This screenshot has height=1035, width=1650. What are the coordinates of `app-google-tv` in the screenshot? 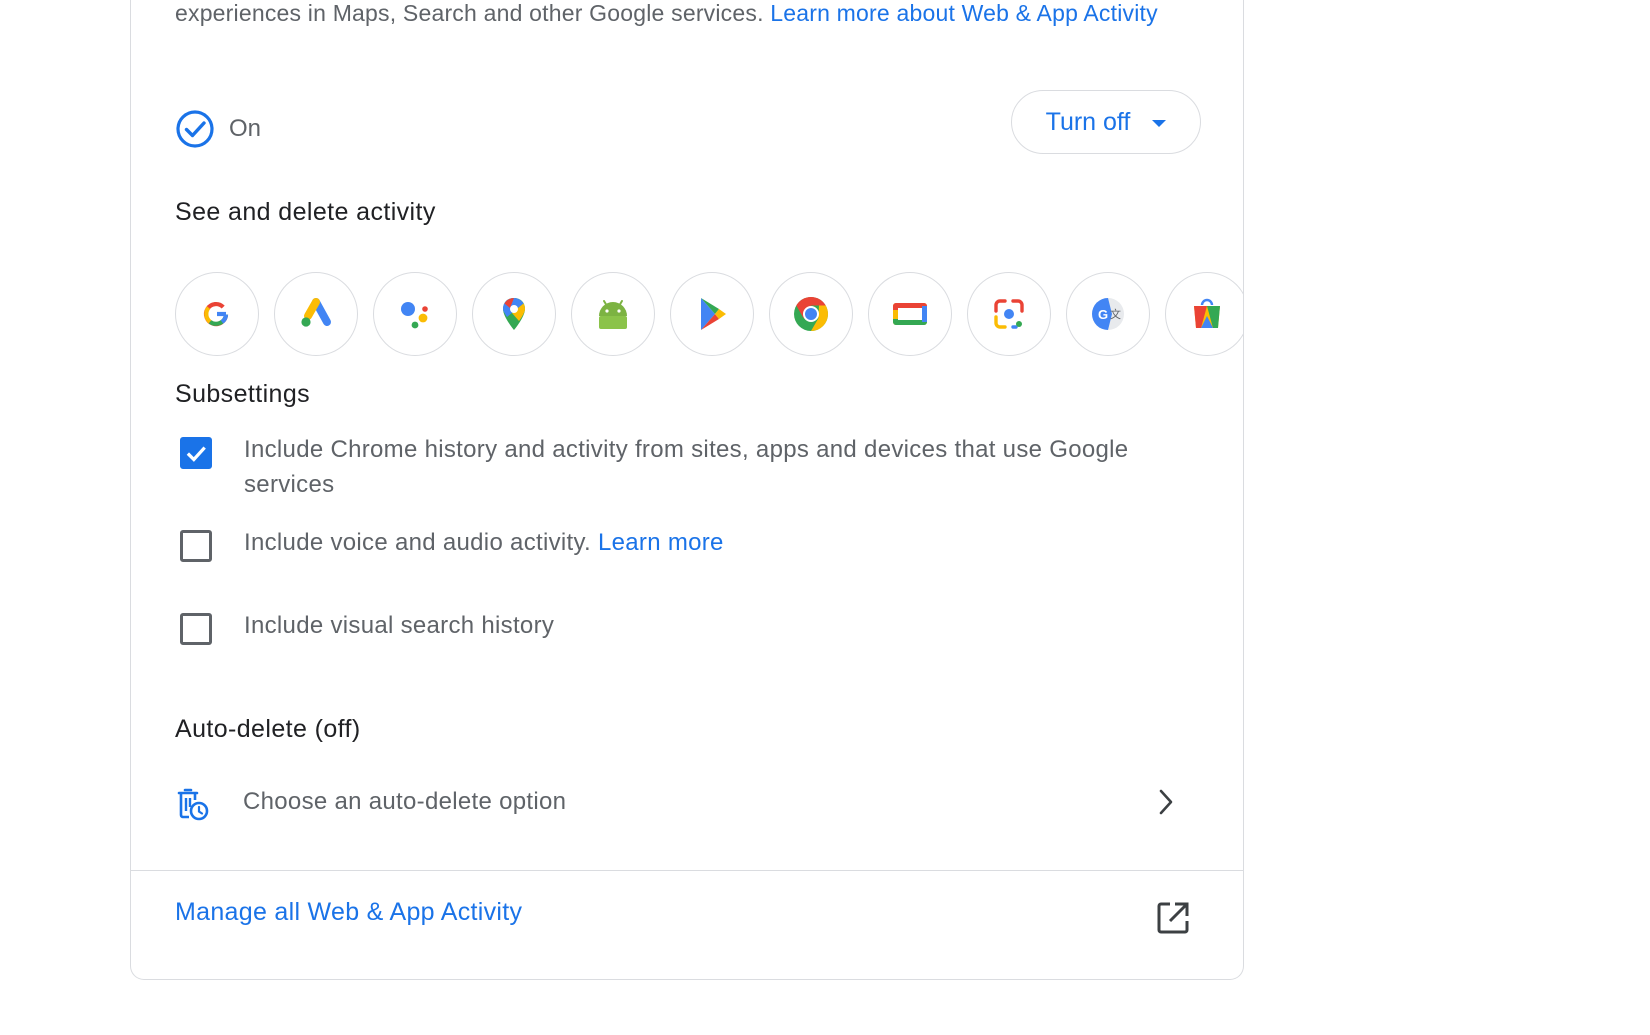 It's located at (910, 314).